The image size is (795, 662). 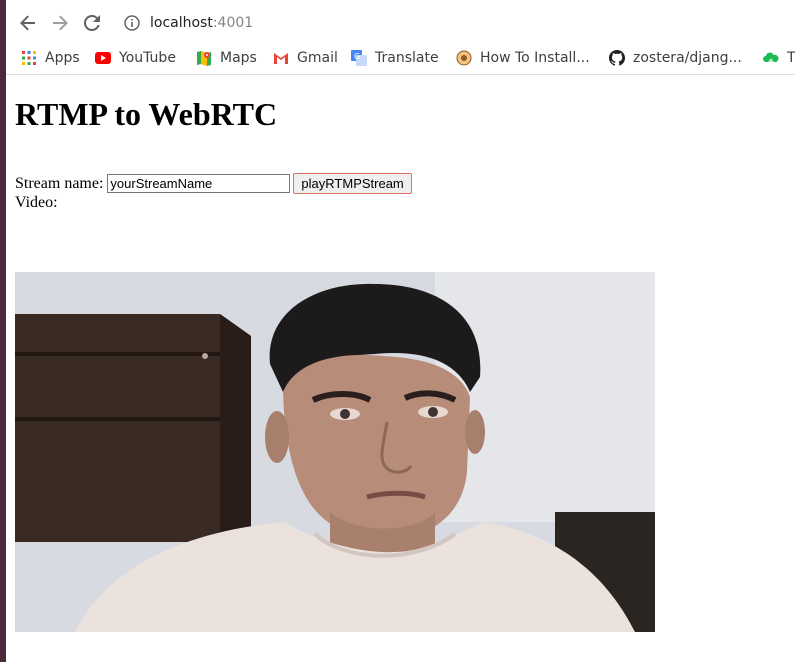 What do you see at coordinates (617, 58) in the screenshot?
I see `github-icon` at bounding box center [617, 58].